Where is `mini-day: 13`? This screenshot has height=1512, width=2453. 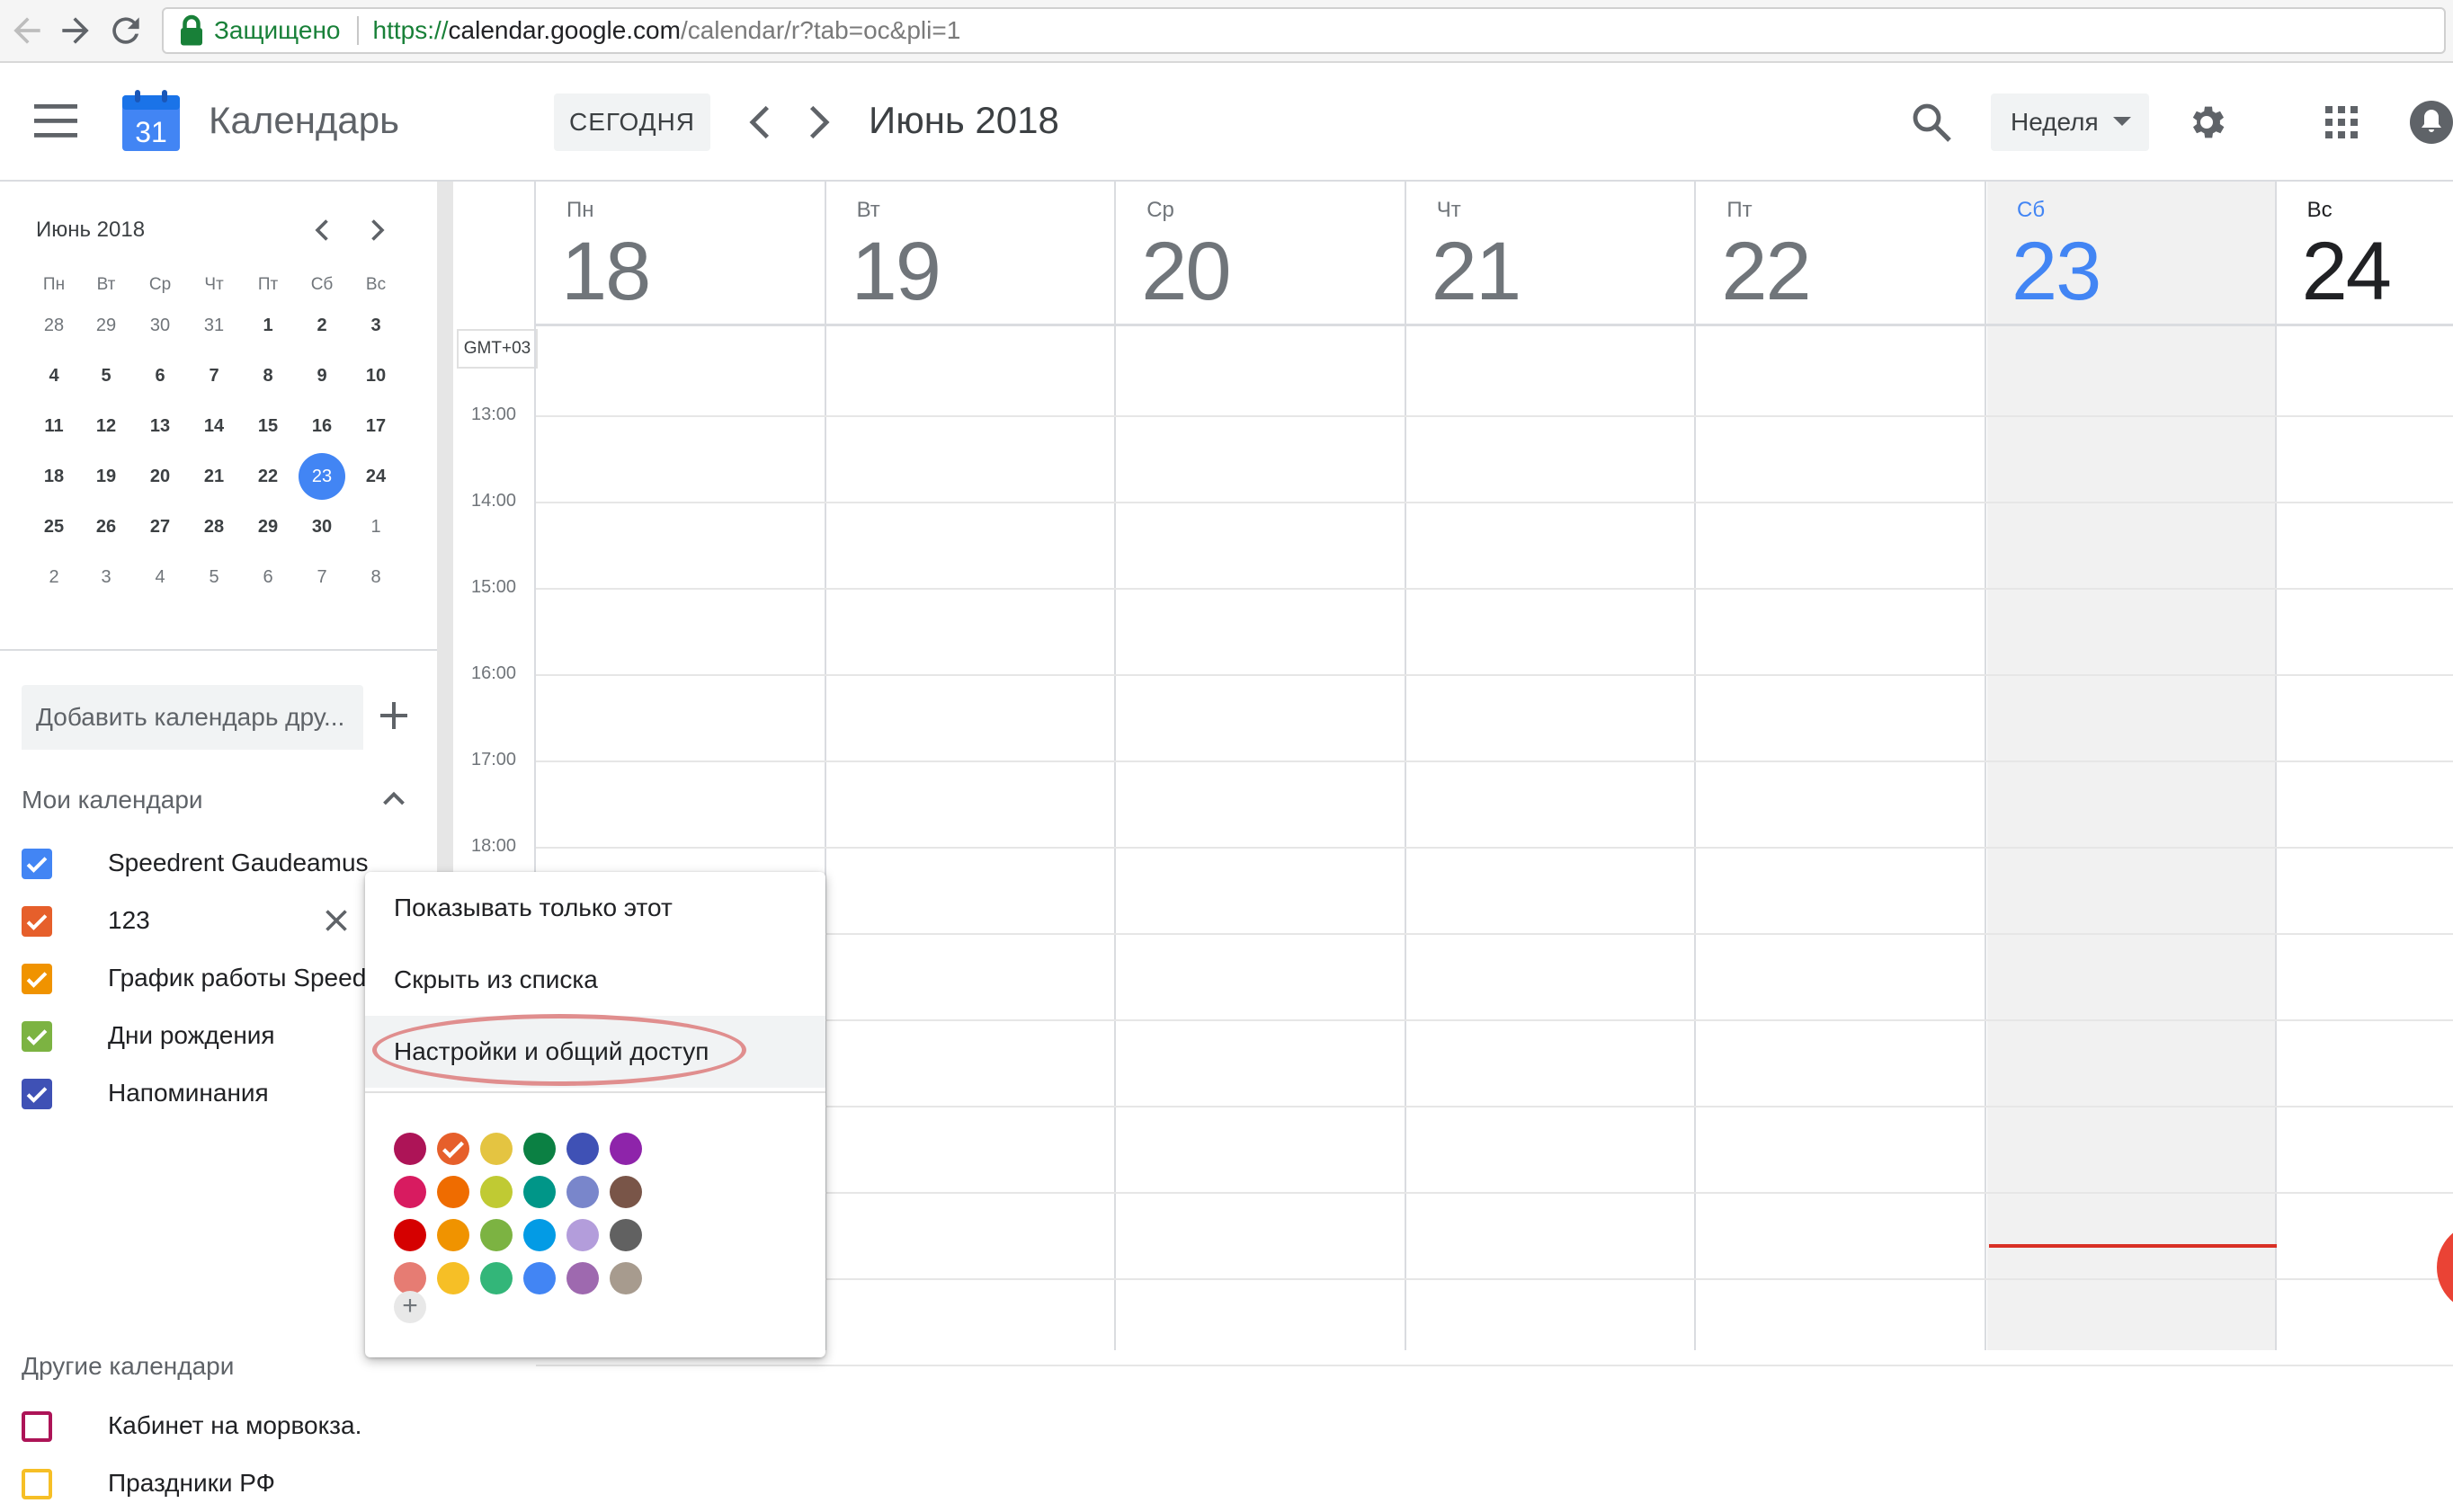 mini-day: 13 is located at coordinates (160, 426).